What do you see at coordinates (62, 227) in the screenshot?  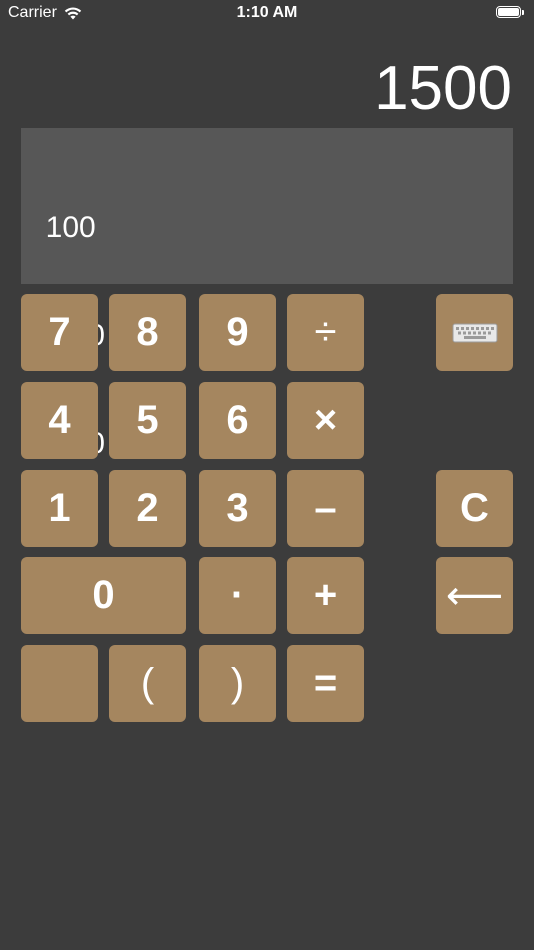 I see `expression-line: 100` at bounding box center [62, 227].